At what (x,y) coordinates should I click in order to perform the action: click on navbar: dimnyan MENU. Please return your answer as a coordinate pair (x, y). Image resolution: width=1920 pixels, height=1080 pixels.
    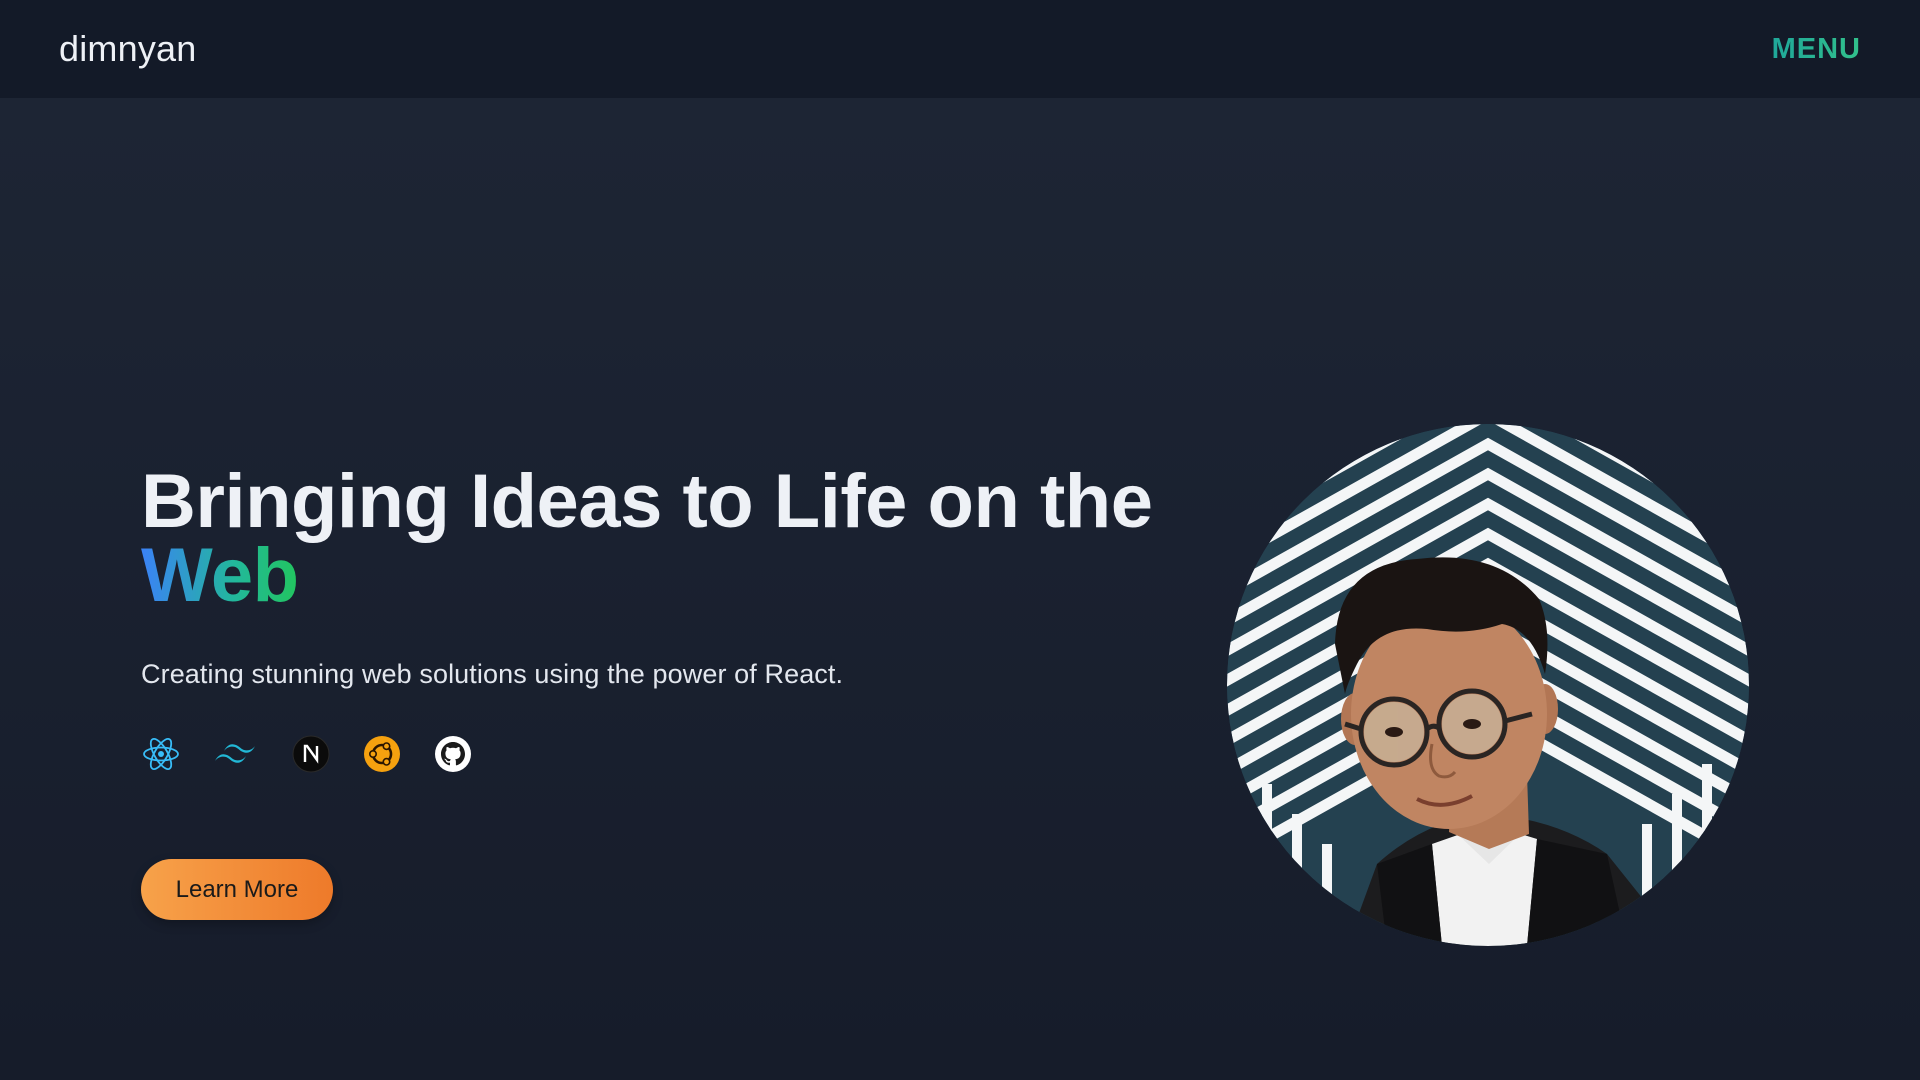
    Looking at the image, I should click on (960, 49).